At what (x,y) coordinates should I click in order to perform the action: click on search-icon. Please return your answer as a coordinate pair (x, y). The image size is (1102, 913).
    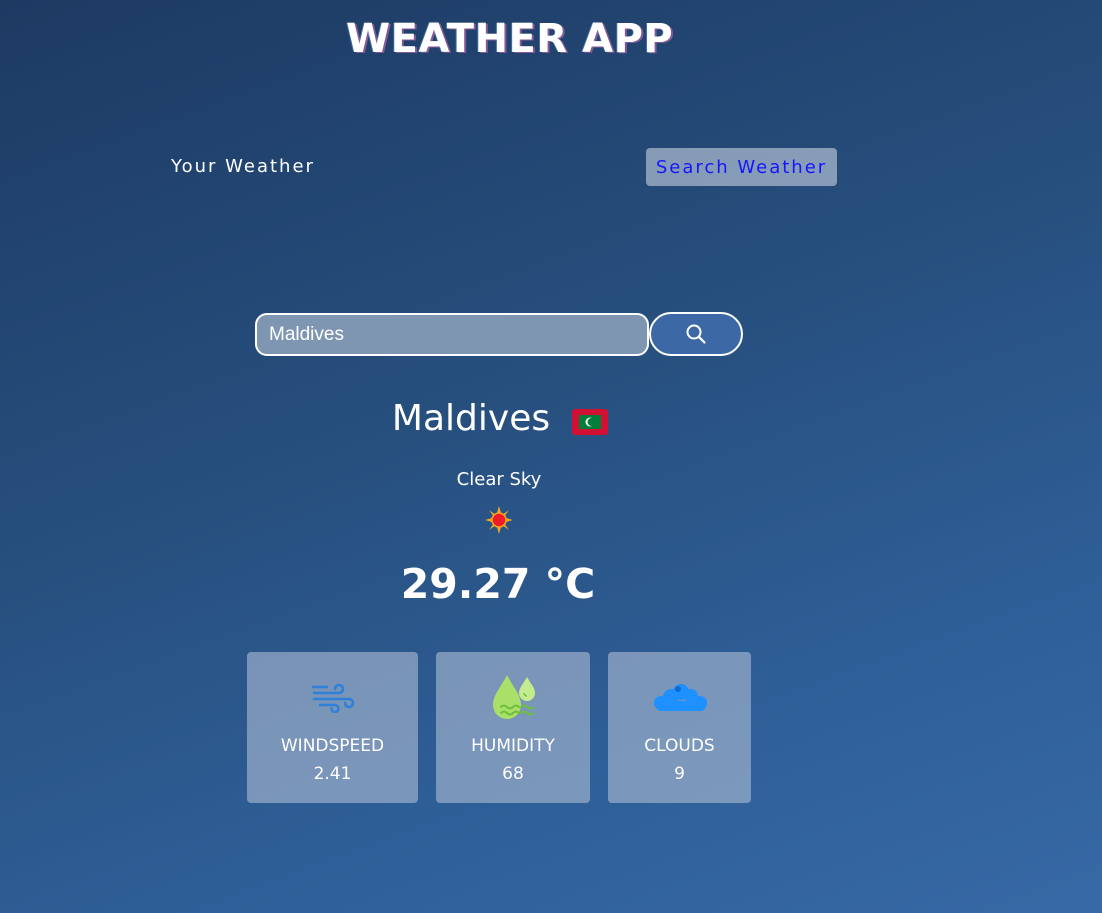
    Looking at the image, I should click on (696, 334).